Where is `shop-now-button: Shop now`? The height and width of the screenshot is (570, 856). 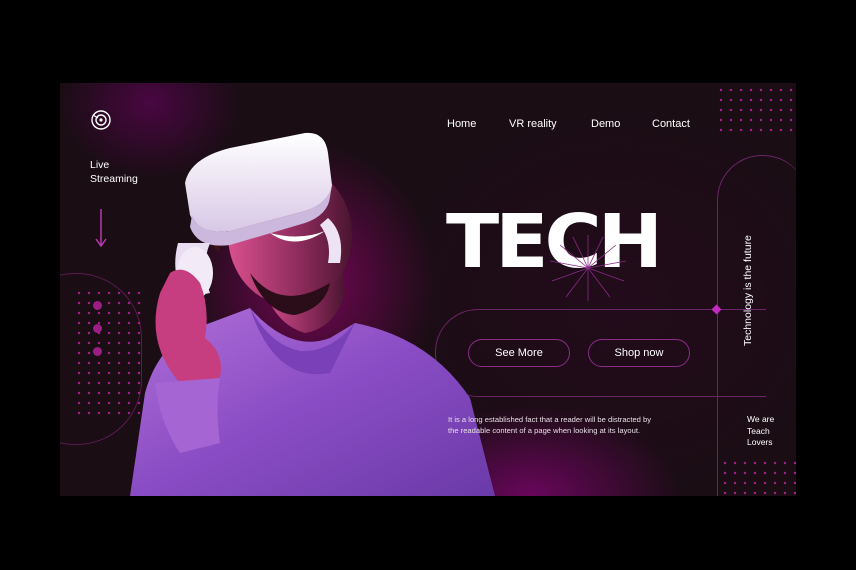 shop-now-button: Shop now is located at coordinates (639, 353).